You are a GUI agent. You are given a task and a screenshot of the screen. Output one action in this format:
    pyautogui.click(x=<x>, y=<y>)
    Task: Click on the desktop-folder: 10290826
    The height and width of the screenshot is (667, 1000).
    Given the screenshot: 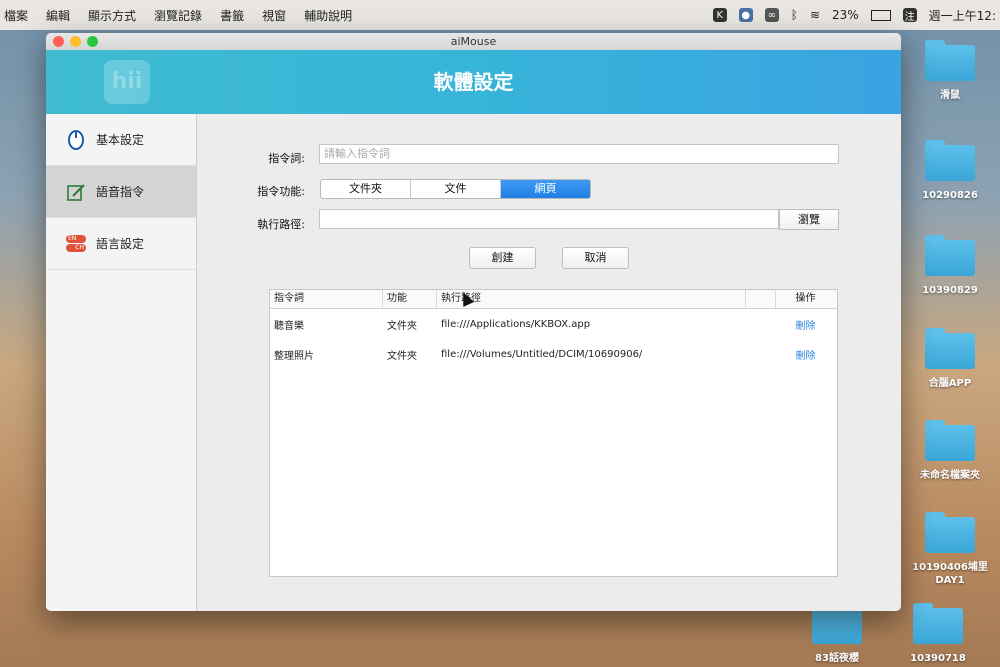 What is the action you would take?
    pyautogui.click(x=950, y=171)
    